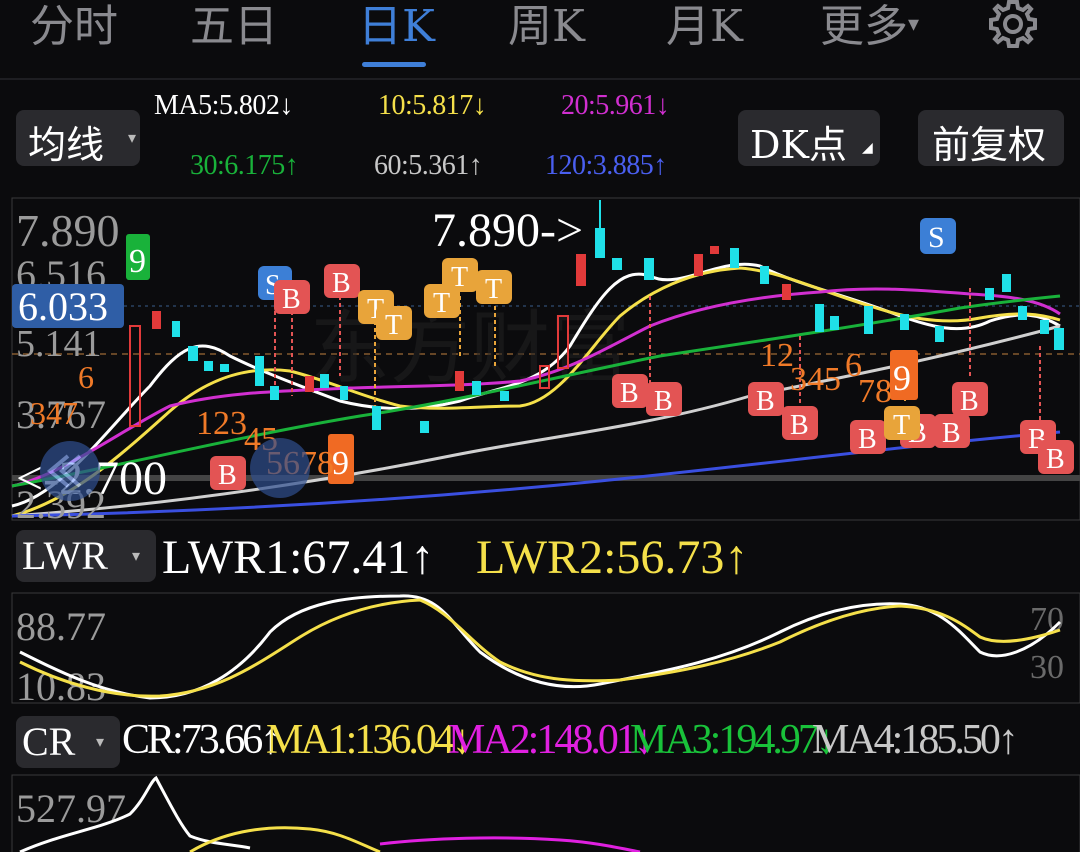 This screenshot has width=1080, height=852. What do you see at coordinates (704, 27) in the screenshot?
I see `tab-monthly-k: 月K` at bounding box center [704, 27].